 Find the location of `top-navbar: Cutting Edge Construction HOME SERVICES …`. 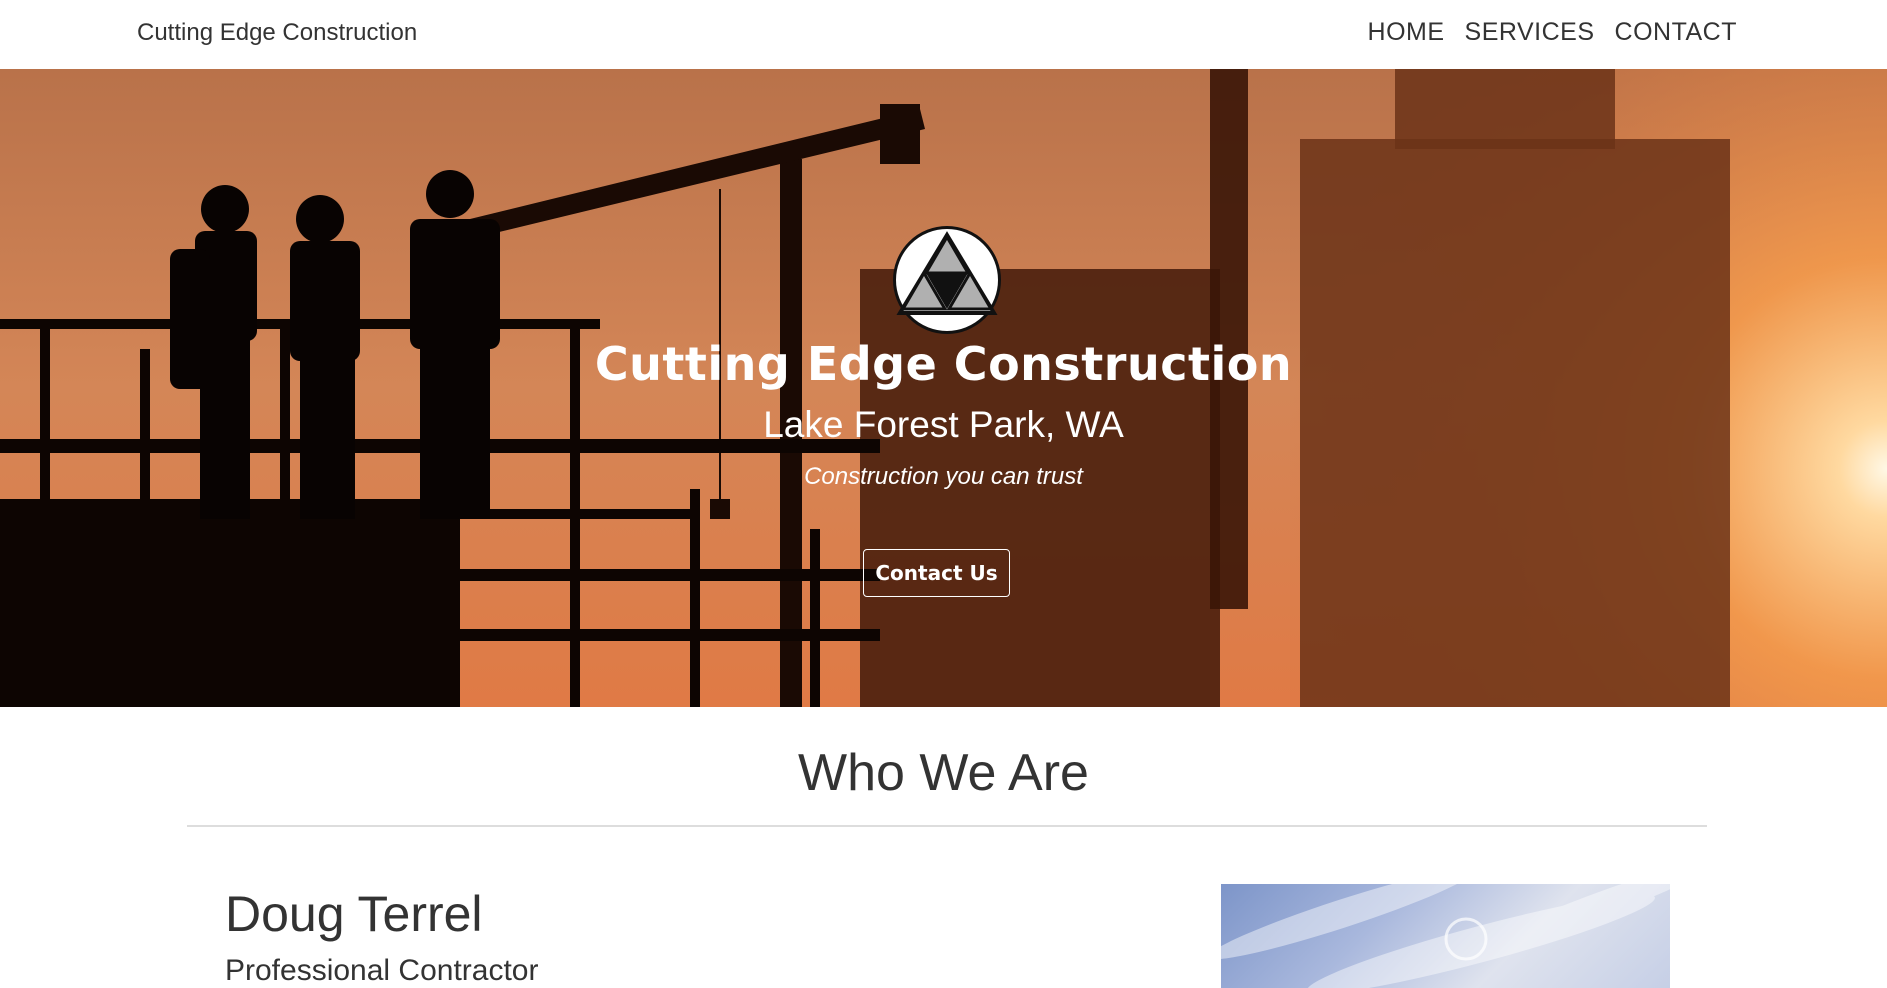

top-navbar: Cutting Edge Construction HOME SERVICES … is located at coordinates (943, 34).